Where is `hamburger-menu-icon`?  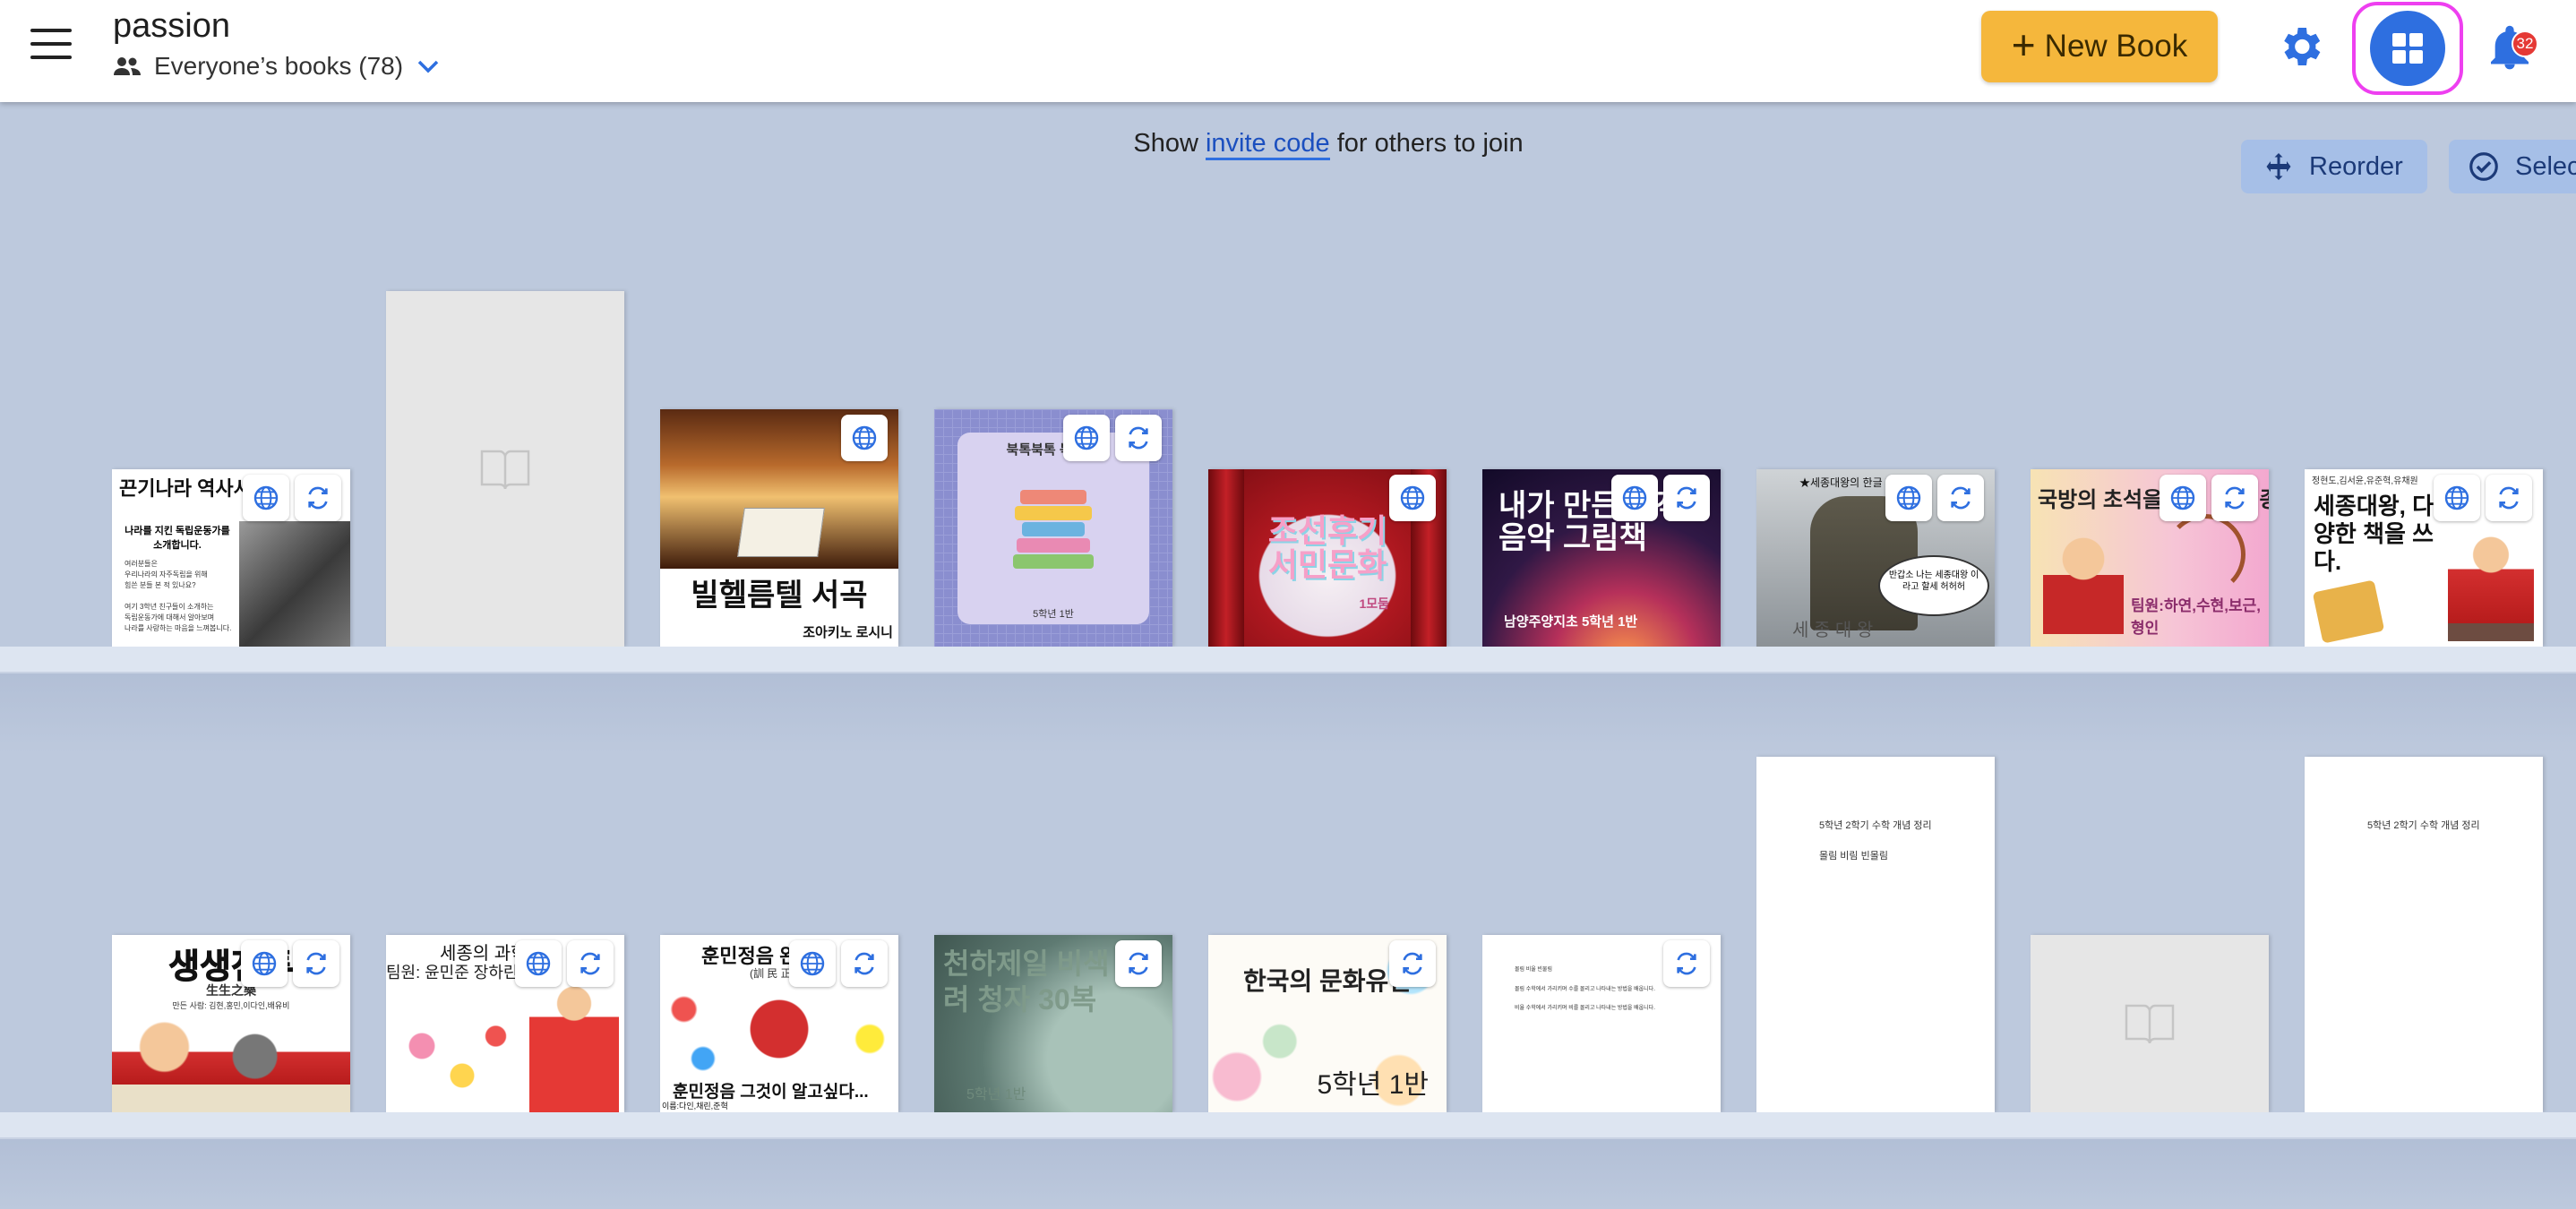 hamburger-menu-icon is located at coordinates (51, 46).